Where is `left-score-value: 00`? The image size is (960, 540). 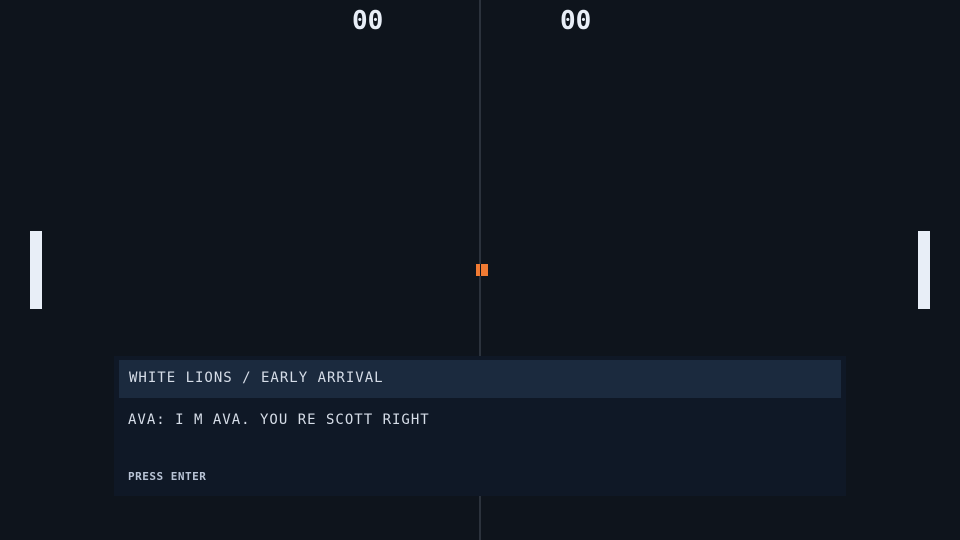 left-score-value: 00 is located at coordinates (368, 21).